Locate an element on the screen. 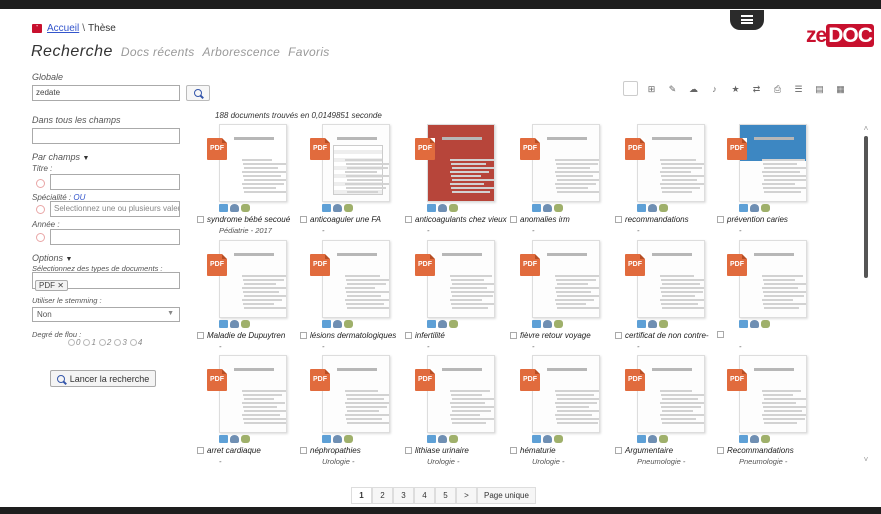  page-button: 2 is located at coordinates (382, 495).